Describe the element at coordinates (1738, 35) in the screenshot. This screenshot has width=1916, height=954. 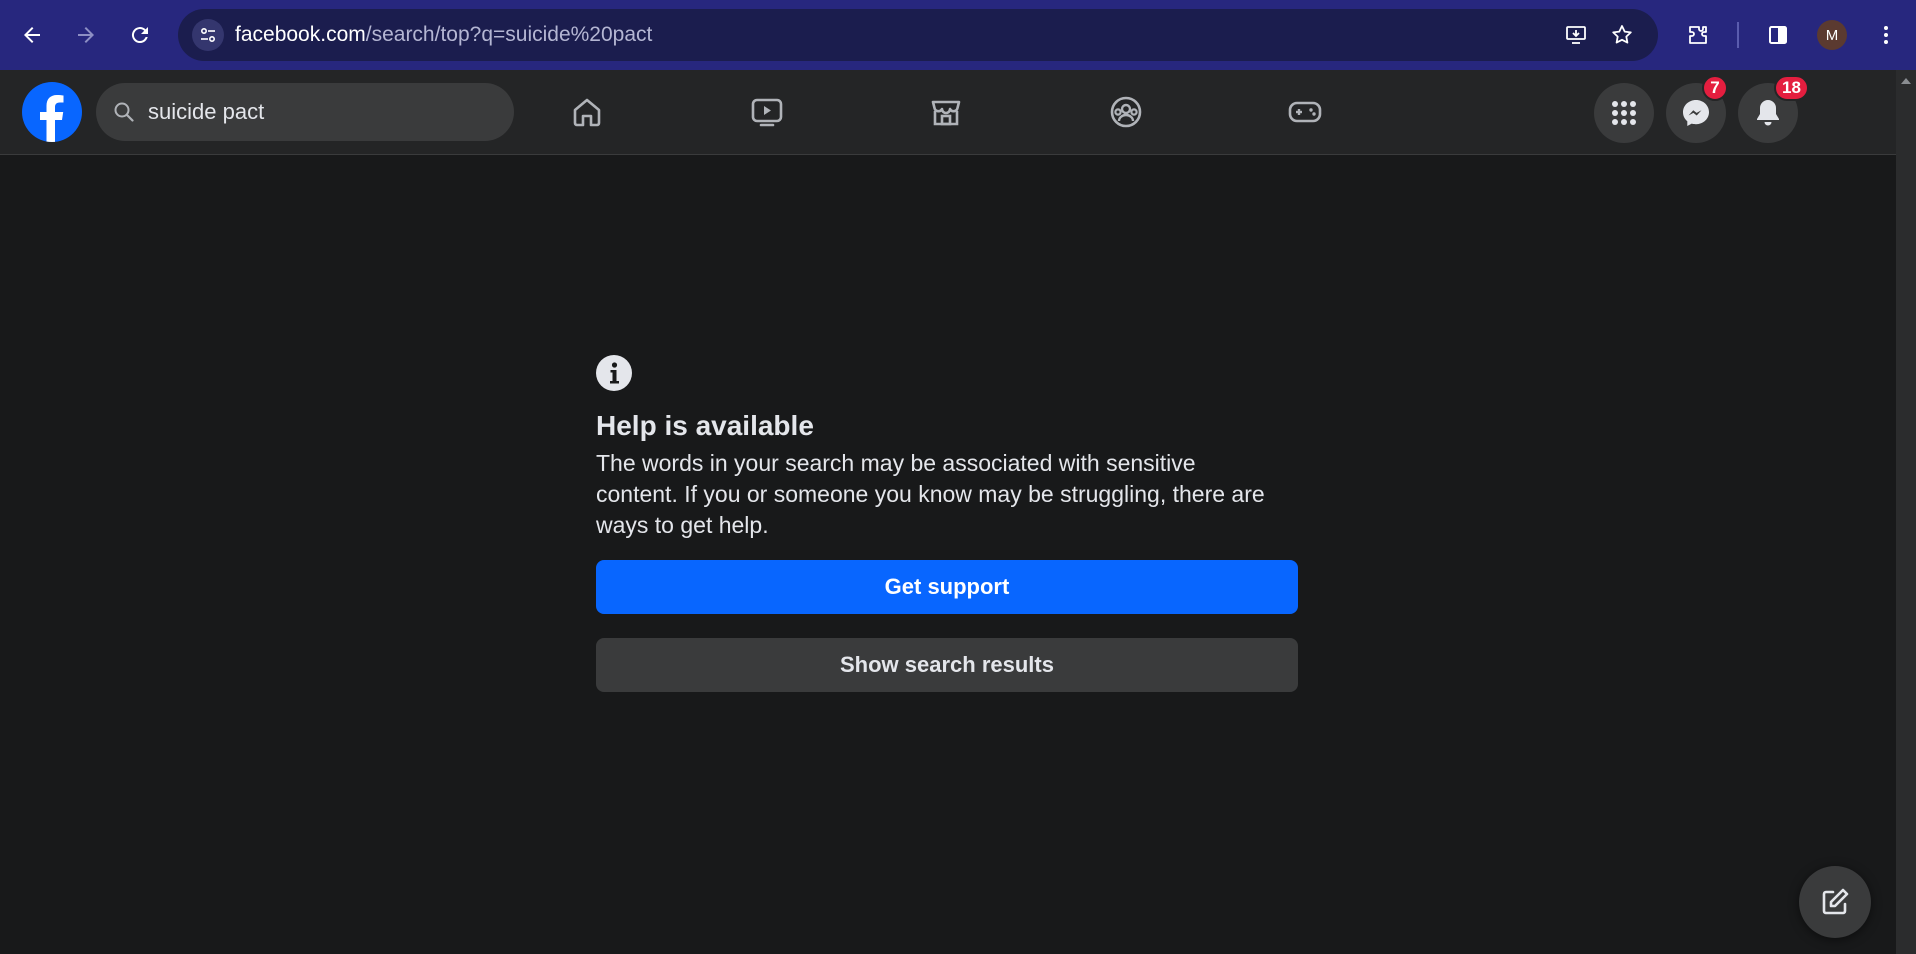
I see `toolbar-divider` at that location.